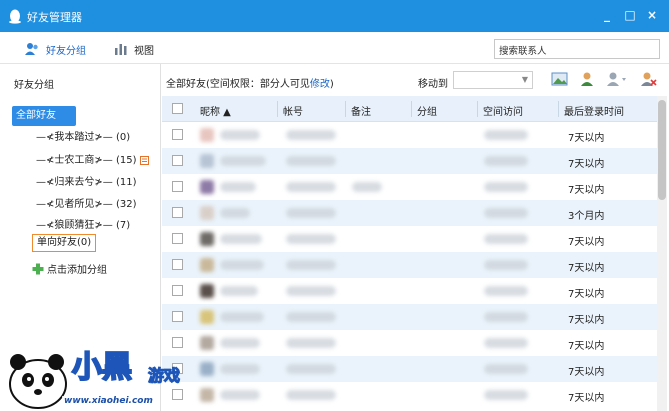  Describe the element at coordinates (134, 49) in the screenshot. I see `view-tab: 视图` at that location.